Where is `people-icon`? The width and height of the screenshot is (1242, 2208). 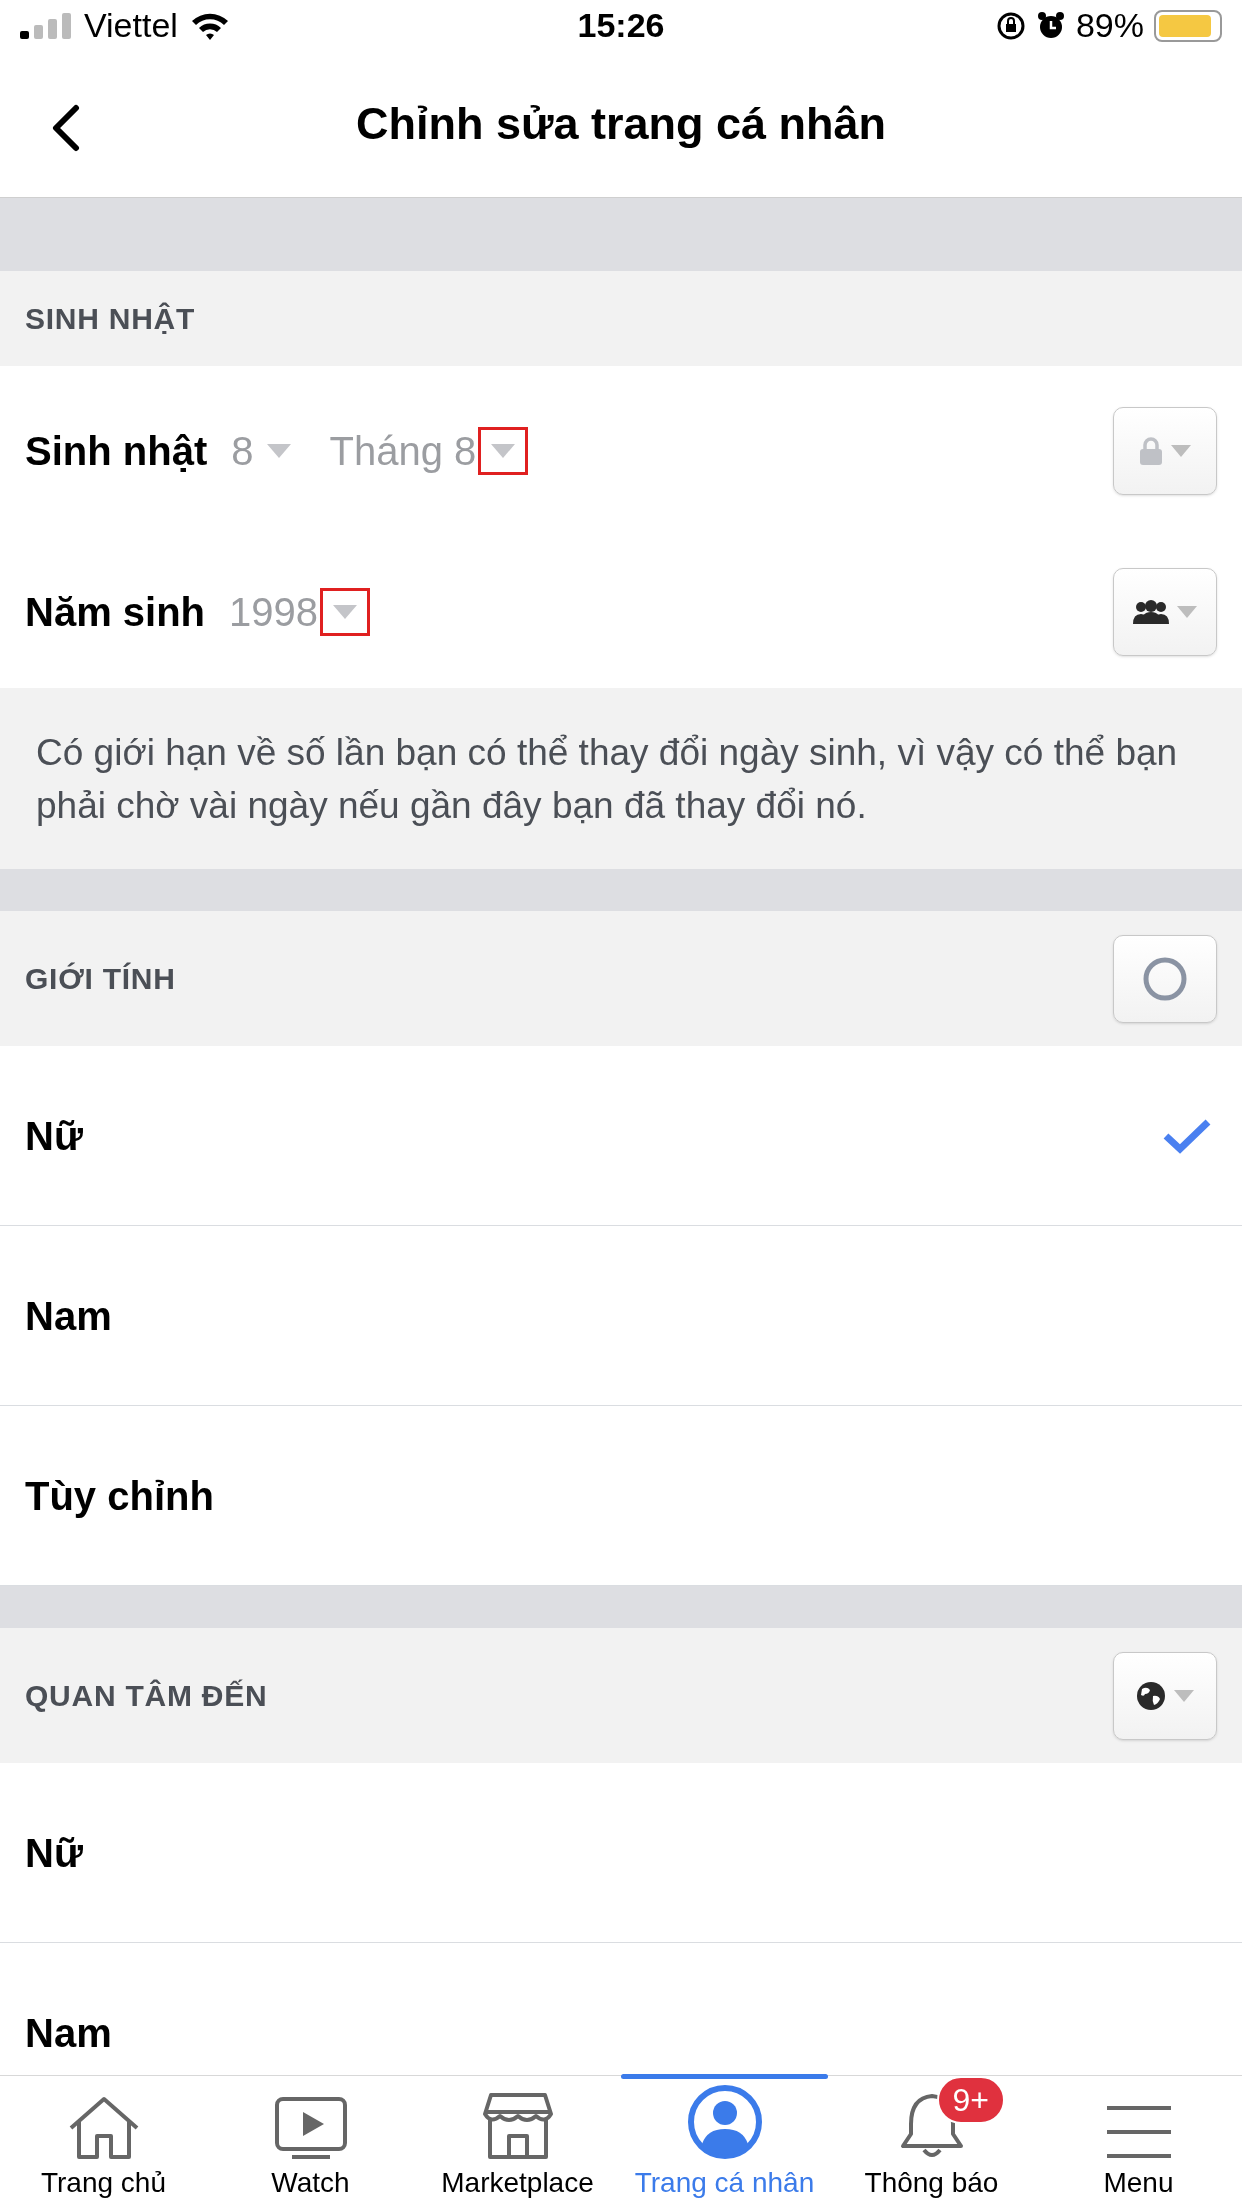
people-icon is located at coordinates (1151, 612).